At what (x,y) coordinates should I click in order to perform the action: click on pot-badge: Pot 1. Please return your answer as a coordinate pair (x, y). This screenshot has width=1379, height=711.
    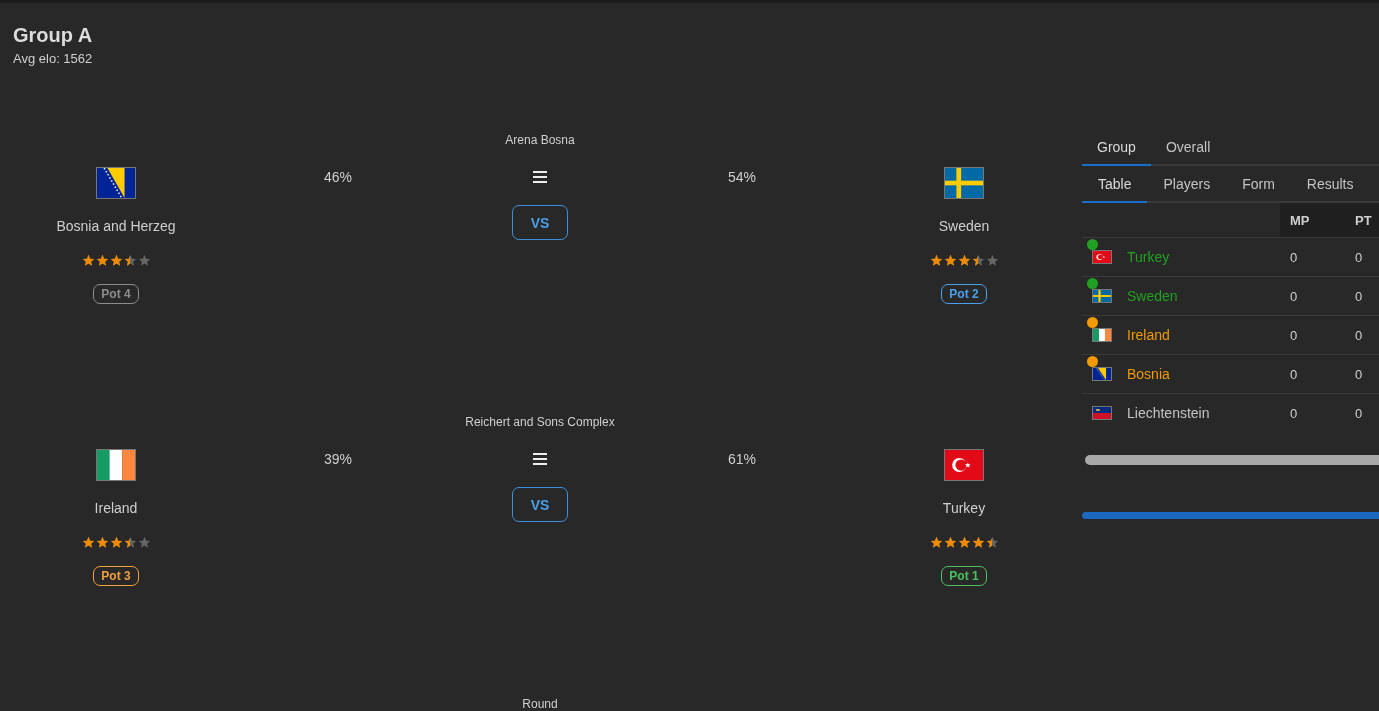
    Looking at the image, I should click on (964, 576).